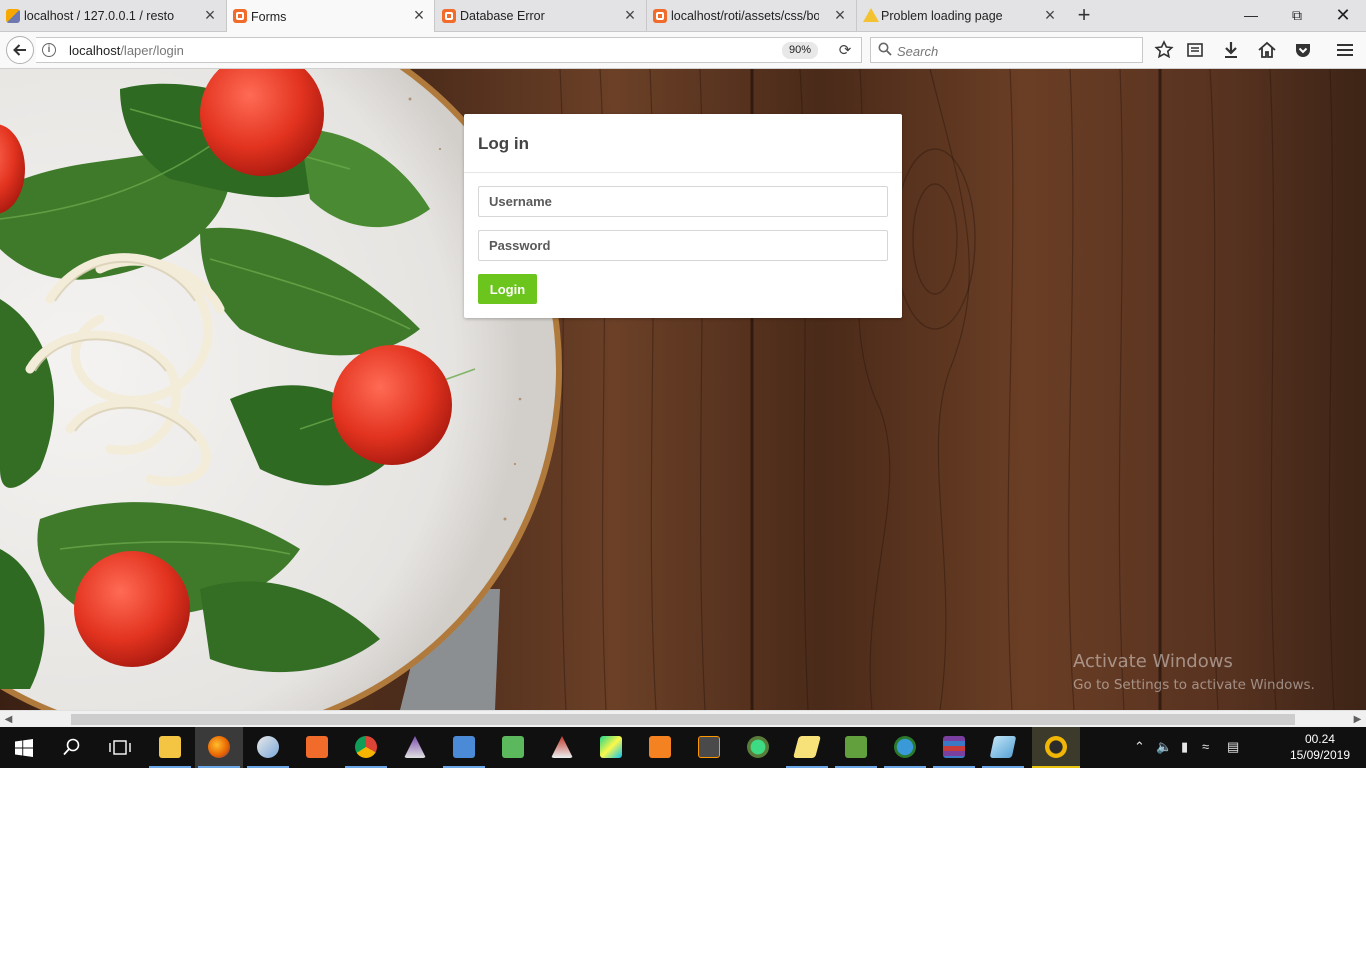  Describe the element at coordinates (918, 51) in the screenshot. I see `search-placeholder: Search` at that location.